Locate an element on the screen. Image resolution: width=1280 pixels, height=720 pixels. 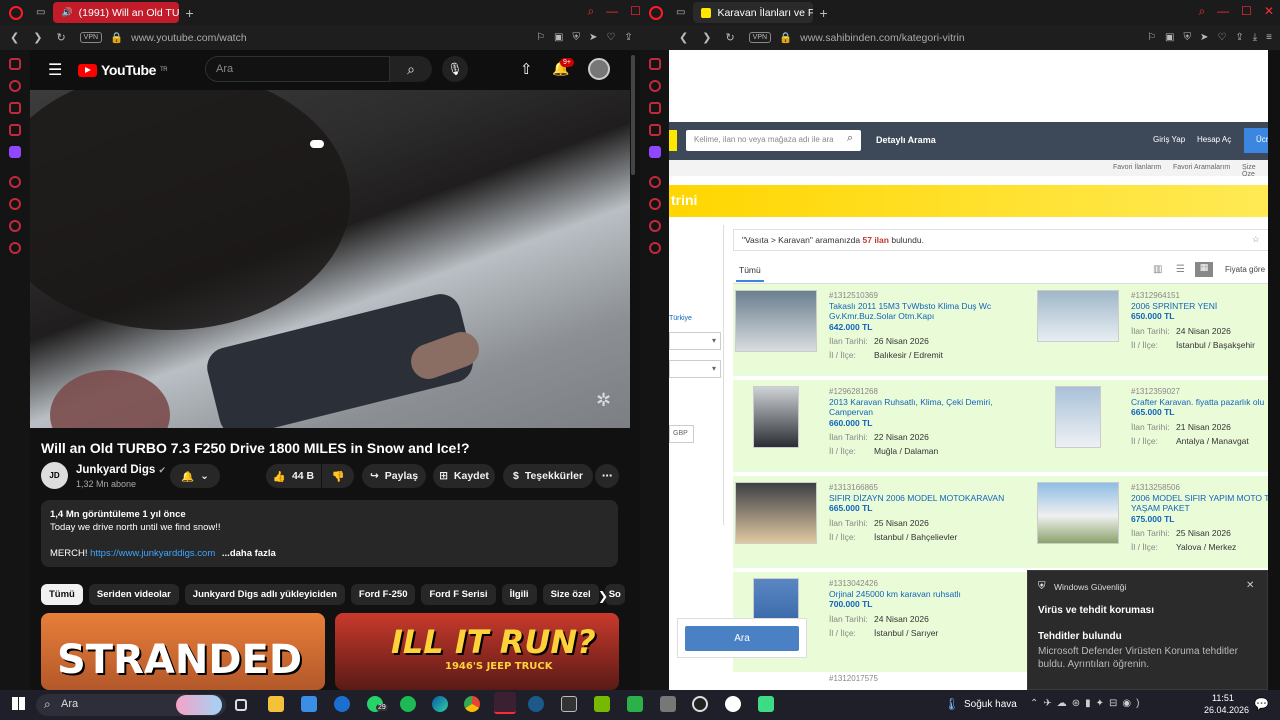
more-actions-button: ⋯ is located at coordinates (607, 476).